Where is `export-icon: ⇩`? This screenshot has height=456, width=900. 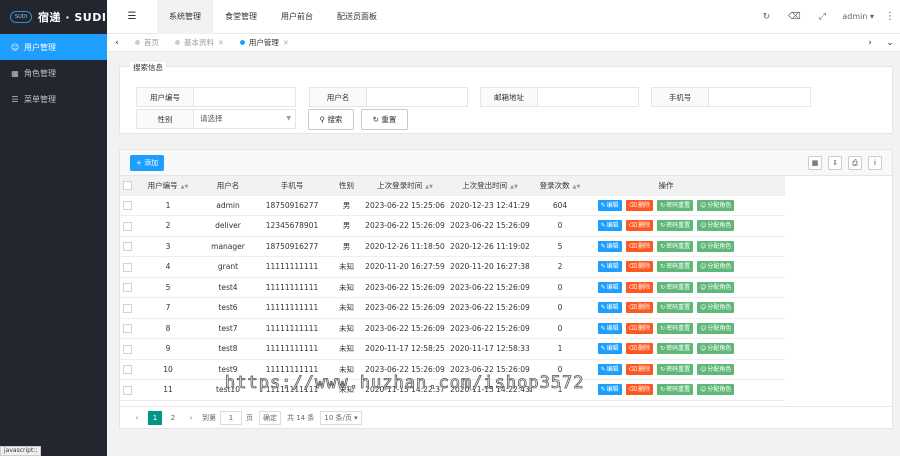
export-icon: ⇩ is located at coordinates (835, 162).